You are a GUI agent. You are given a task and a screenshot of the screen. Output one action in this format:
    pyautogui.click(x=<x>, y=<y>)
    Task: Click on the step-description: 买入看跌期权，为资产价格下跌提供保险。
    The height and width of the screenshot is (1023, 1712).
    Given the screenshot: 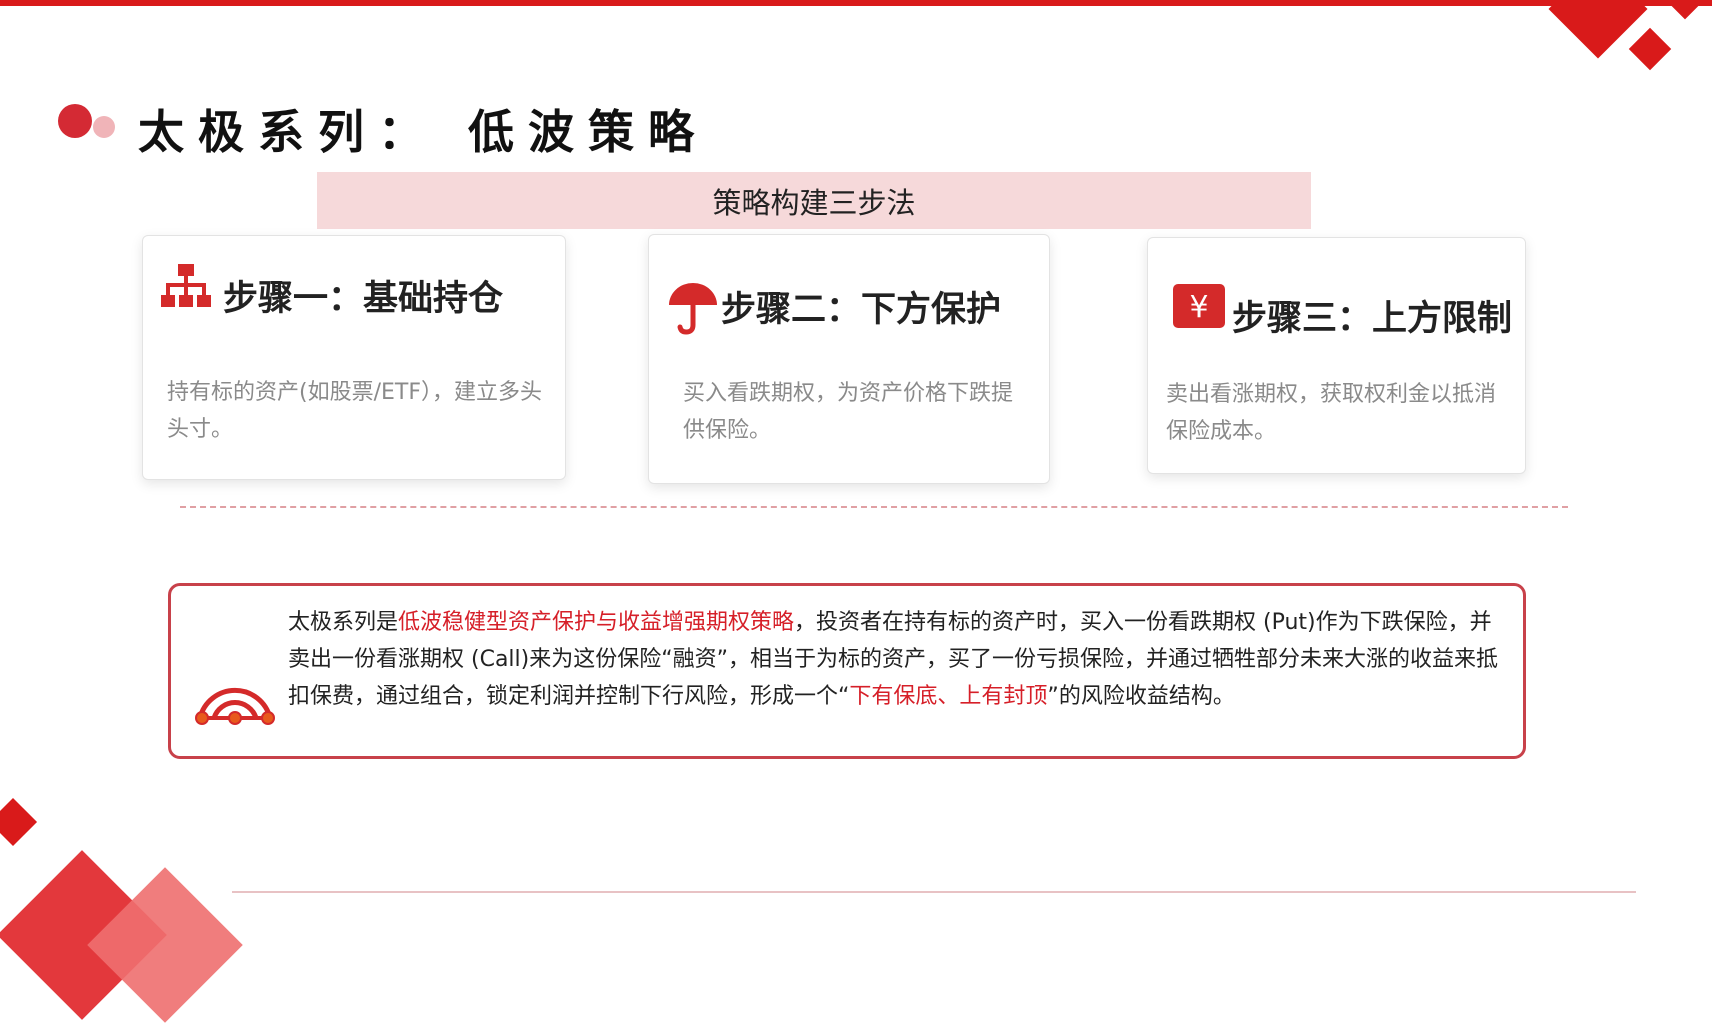 What is the action you would take?
    pyautogui.click(x=848, y=412)
    